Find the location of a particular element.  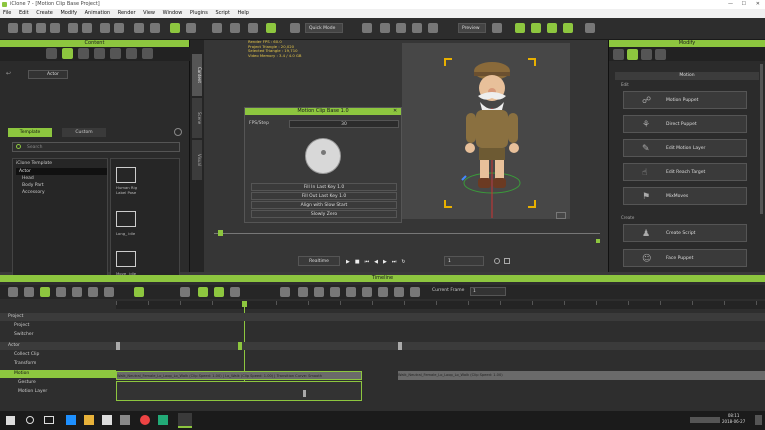

chrome-icon is located at coordinates (145, 420).